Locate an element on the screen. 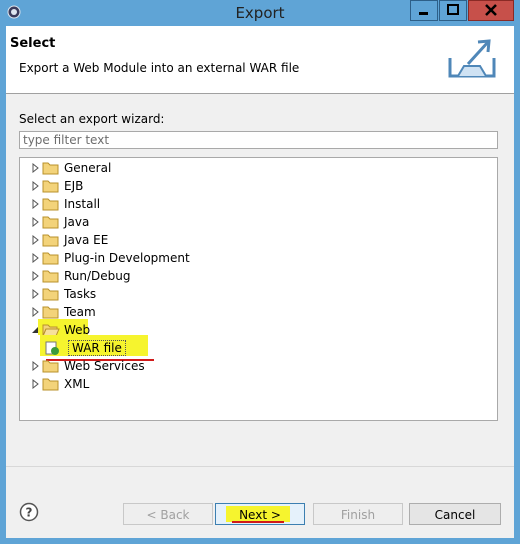 The width and height of the screenshot is (520, 544). finish-button: Finish is located at coordinates (358, 514).